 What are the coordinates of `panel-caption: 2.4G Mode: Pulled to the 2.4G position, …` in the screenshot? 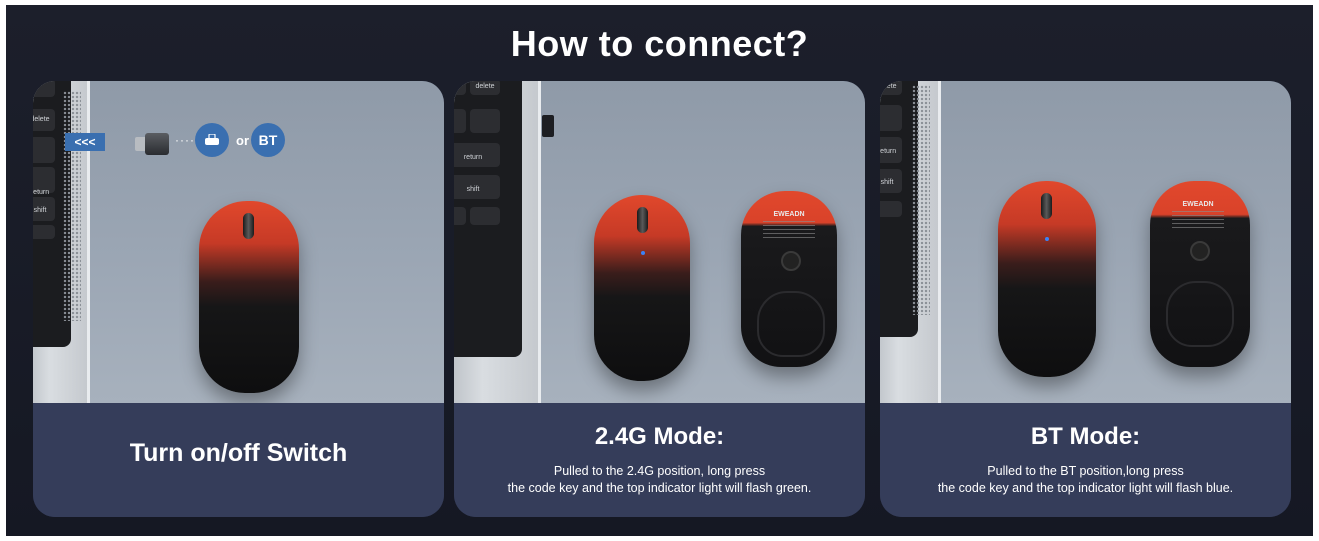 It's located at (659, 460).